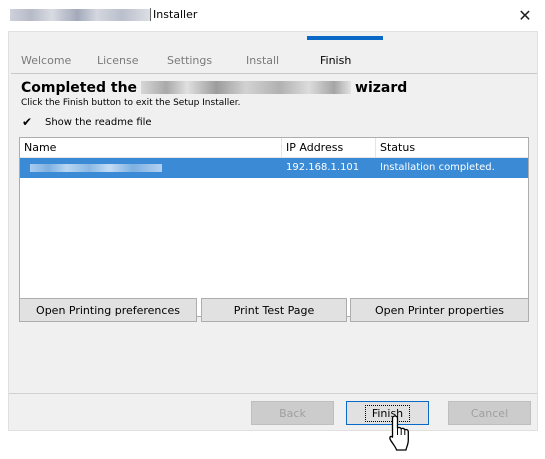  I want to click on readme-checkbox: ✔, so click(27, 122).